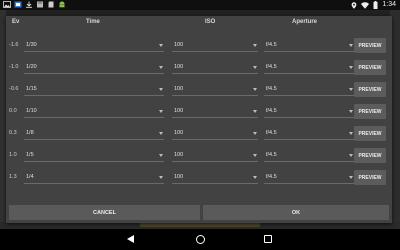 Image resolution: width=400 pixels, height=250 pixels. Describe the element at coordinates (94, 90) in the screenshot. I see `time-select: 1/15` at that location.